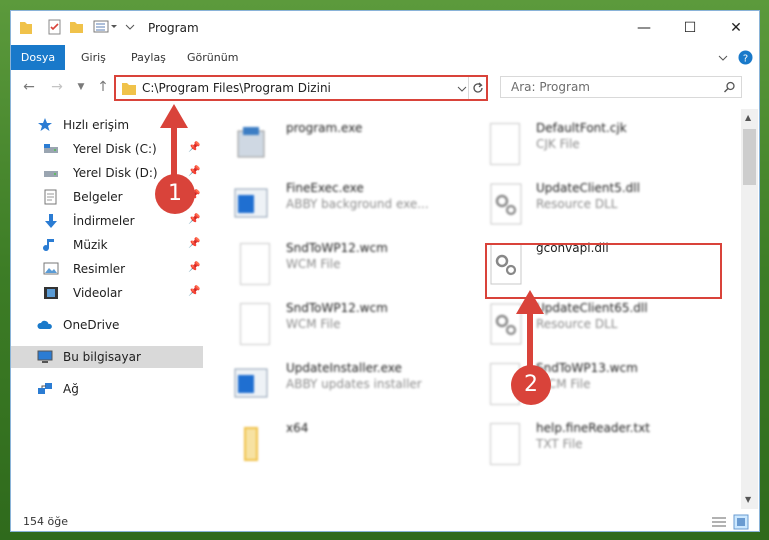 The height and width of the screenshot is (540, 769). I want to click on file-type: TXT File, so click(559, 444).